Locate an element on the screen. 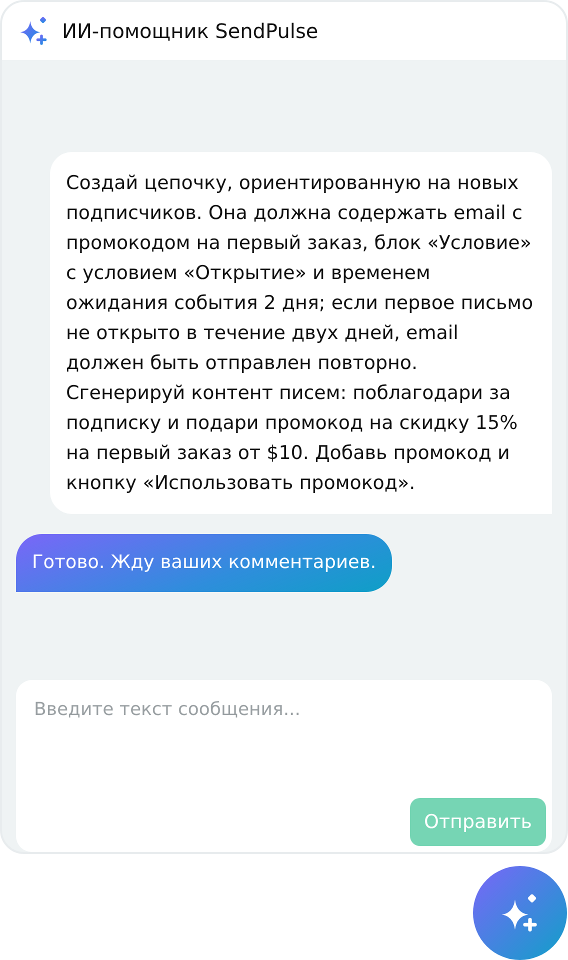 Image resolution: width=568 pixels, height=960 pixels. sparkle-icon is located at coordinates (520, 913).